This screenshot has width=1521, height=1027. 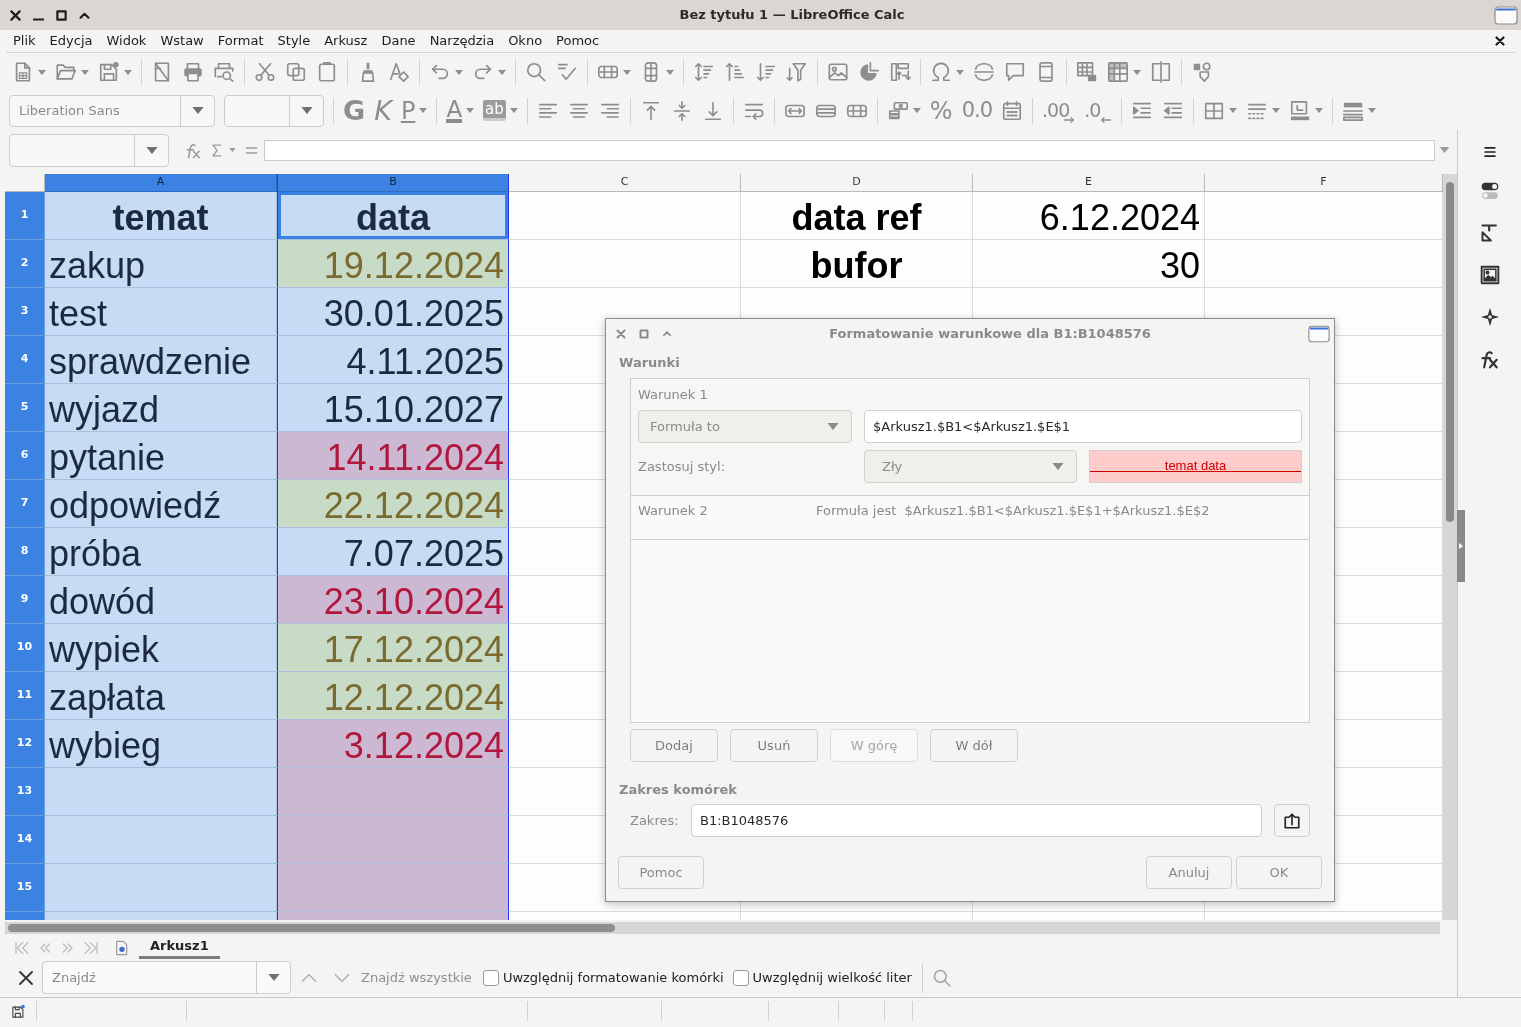 I want to click on row-header: 14, so click(x=25, y=840).